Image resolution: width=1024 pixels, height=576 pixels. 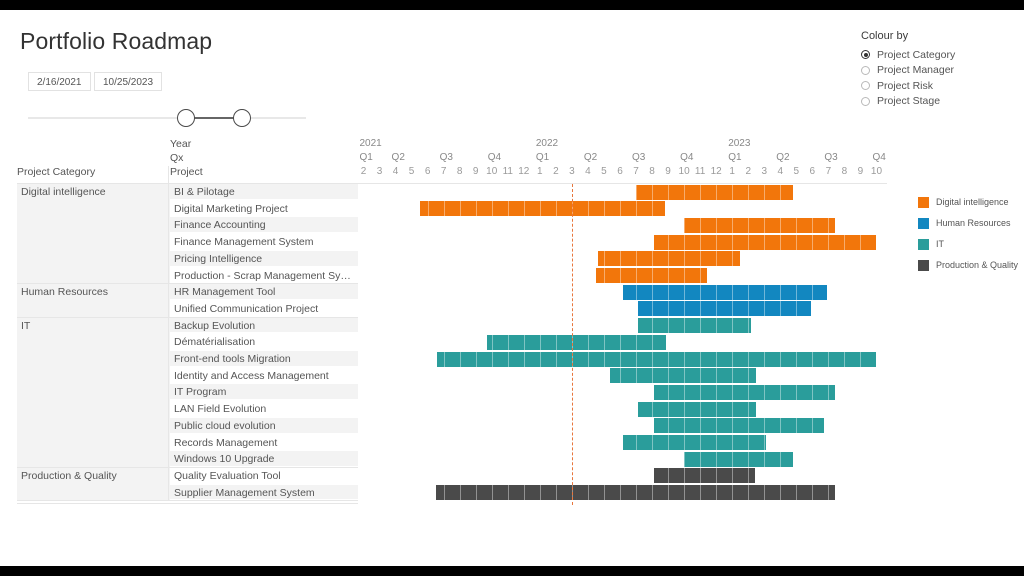 I want to click on project-label: Dématérialisation, so click(x=265, y=342).